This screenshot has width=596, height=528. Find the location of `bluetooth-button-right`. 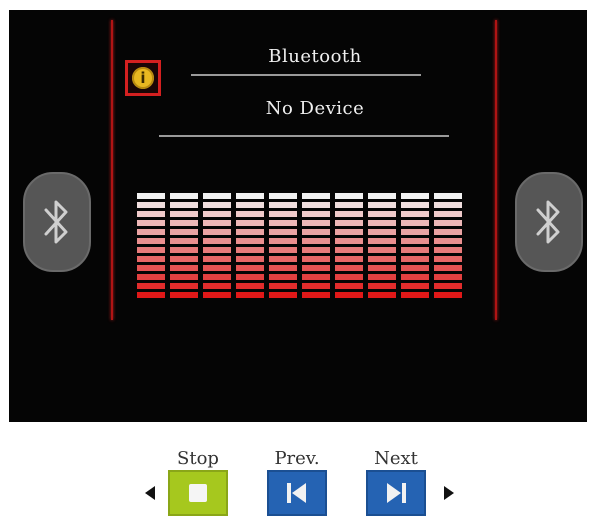

bluetooth-button-right is located at coordinates (549, 222).